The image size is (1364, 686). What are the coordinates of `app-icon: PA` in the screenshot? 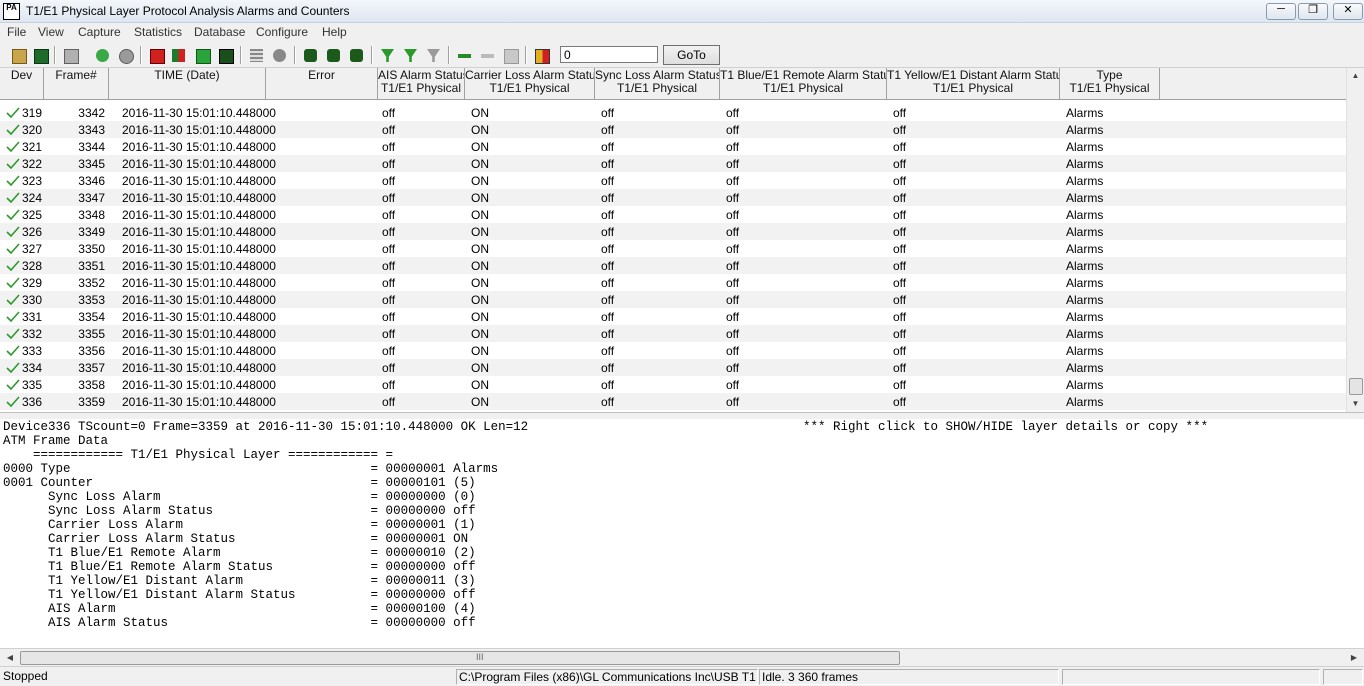 It's located at (11, 11).